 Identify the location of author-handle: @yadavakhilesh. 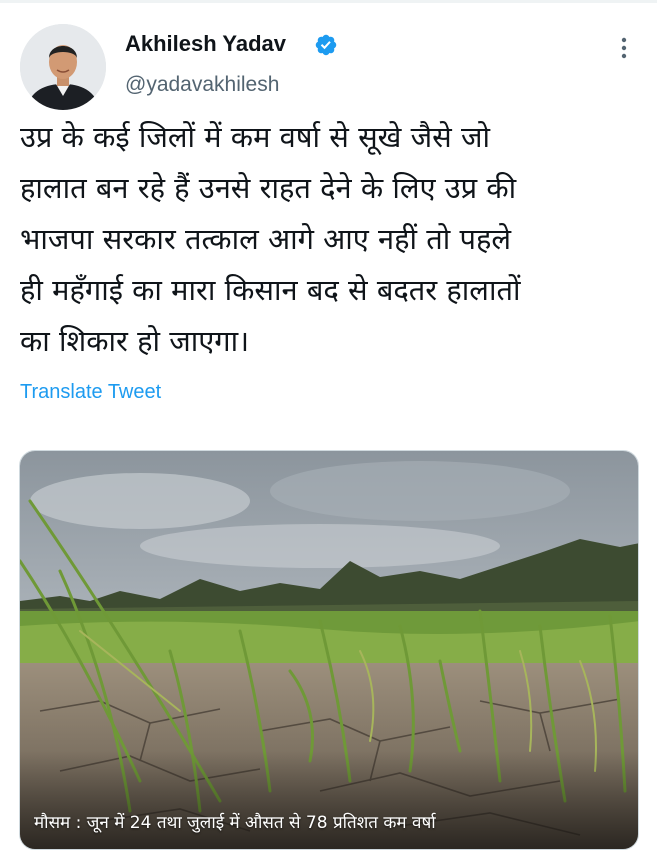
(202, 85).